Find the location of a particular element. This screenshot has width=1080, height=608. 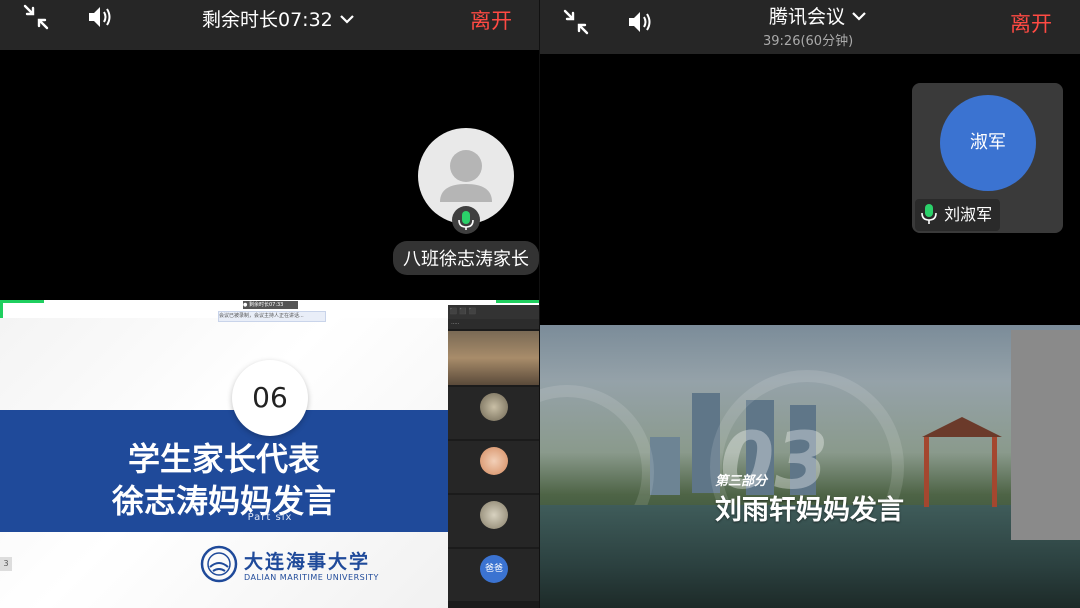

slide-title-line1: 学生家长代表 is located at coordinates (223, 459).